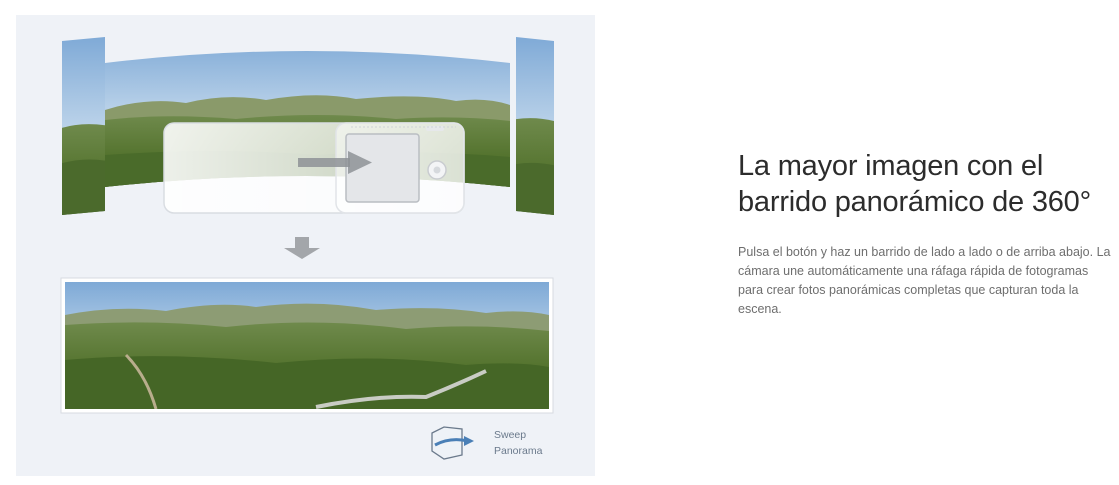  What do you see at coordinates (307, 345) in the screenshot?
I see `panorama-result-photo` at bounding box center [307, 345].